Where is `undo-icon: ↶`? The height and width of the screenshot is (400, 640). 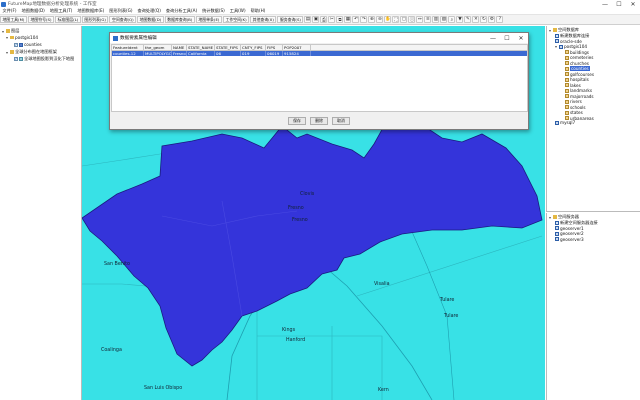
undo-icon: ↶ is located at coordinates (356, 19).